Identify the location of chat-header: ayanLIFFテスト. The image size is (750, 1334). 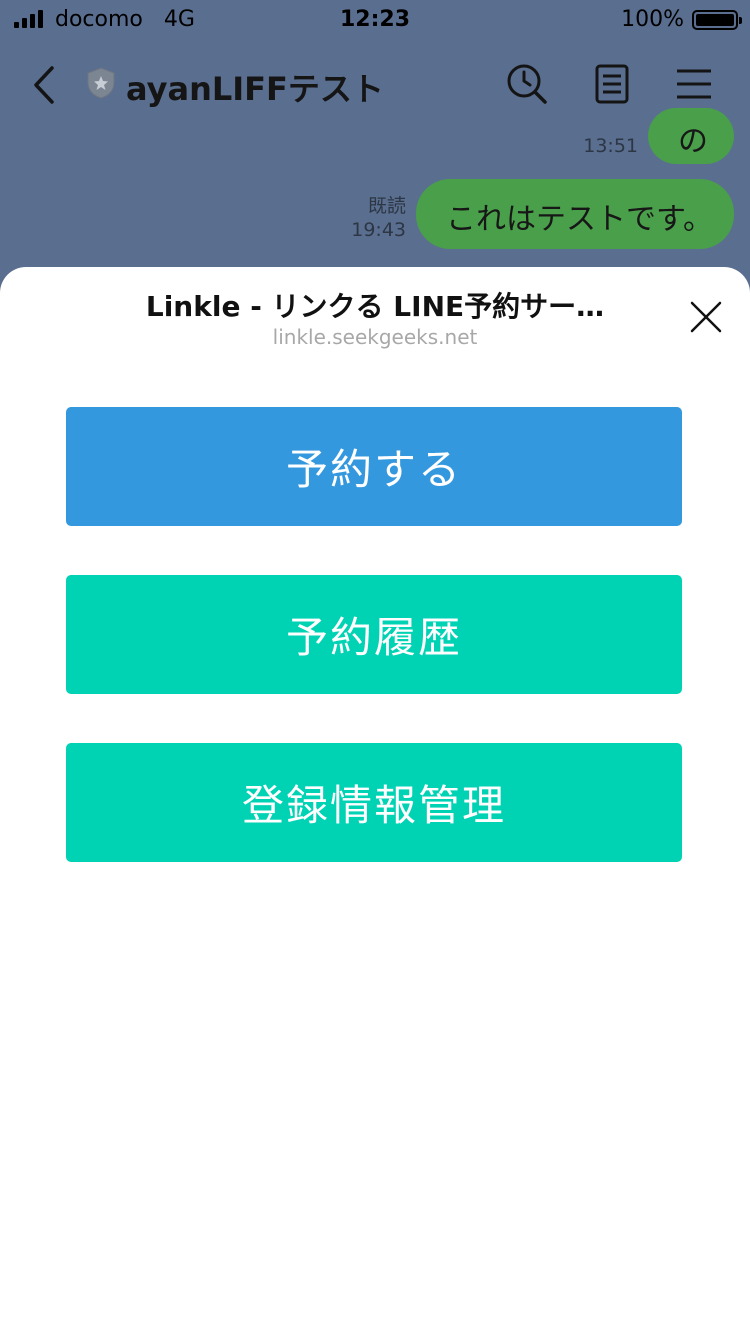
(375, 85).